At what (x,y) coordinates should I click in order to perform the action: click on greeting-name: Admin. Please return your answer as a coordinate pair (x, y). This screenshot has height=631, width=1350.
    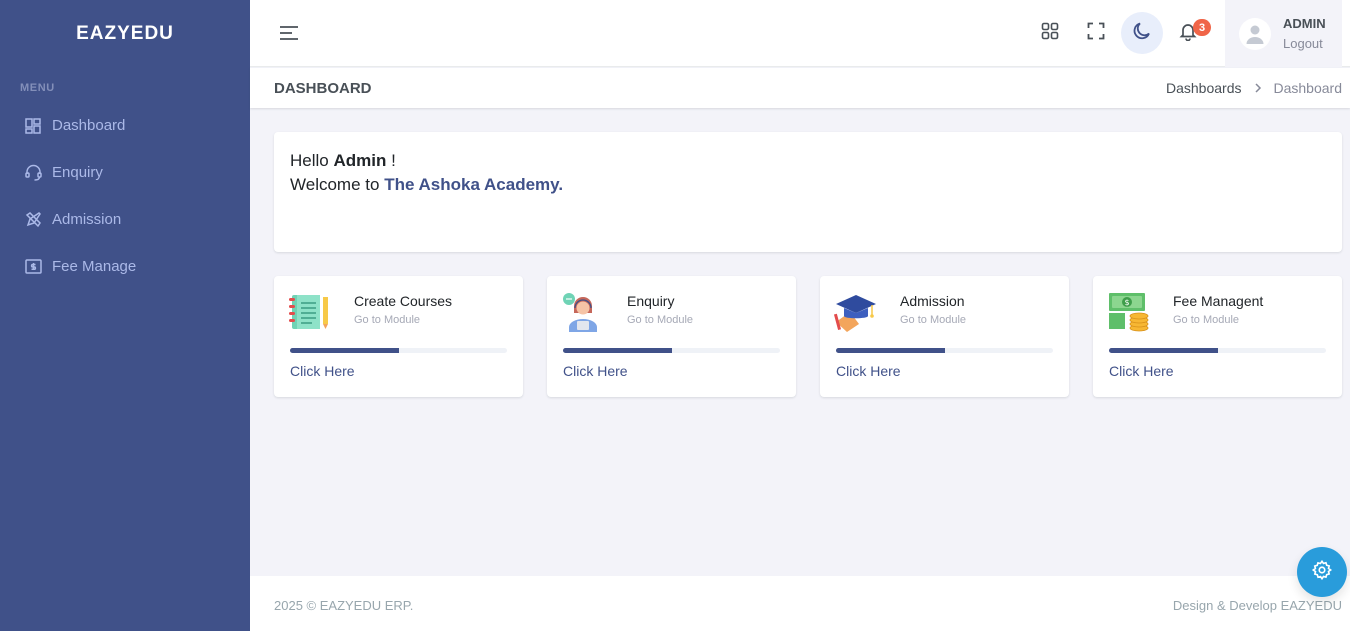
    Looking at the image, I should click on (360, 160).